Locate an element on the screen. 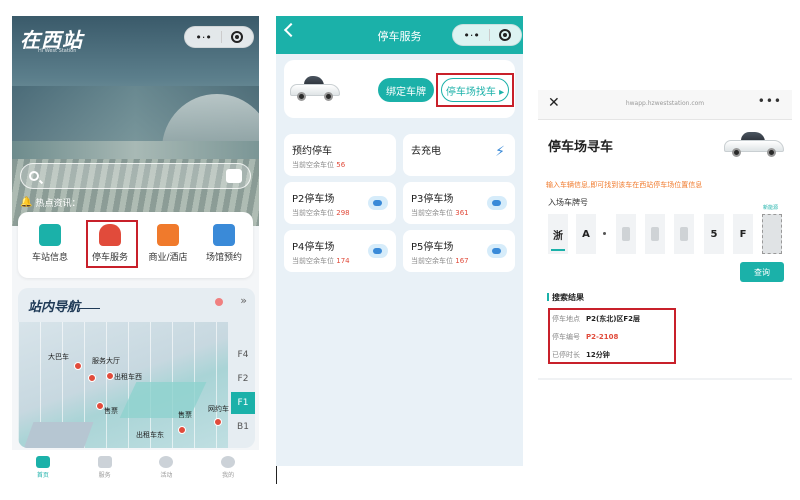 The image size is (800, 500). map-poi: 服务大厅 is located at coordinates (106, 361).